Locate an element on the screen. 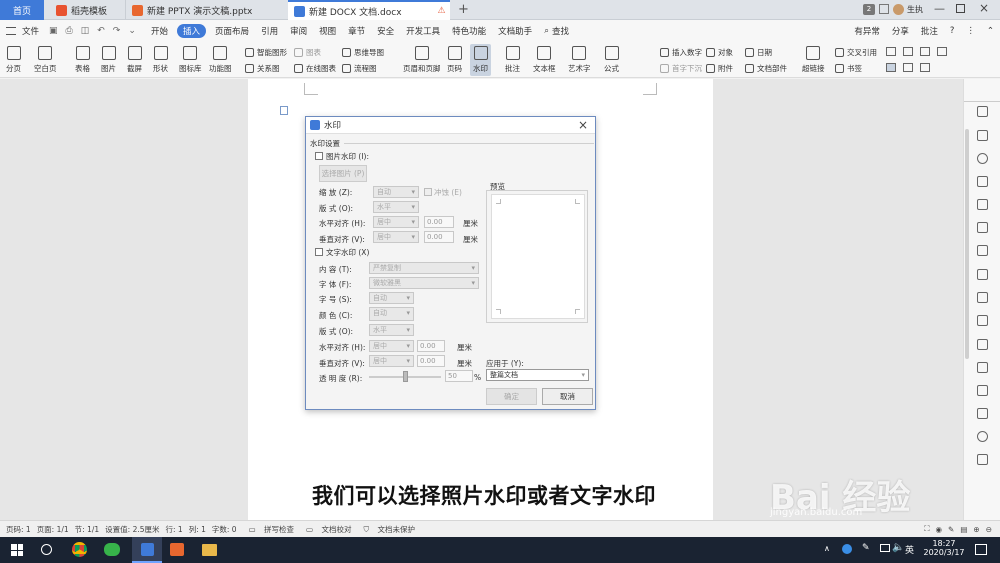 This screenshot has width=1000, height=563. tray-arrow-icon: ∧ is located at coordinates (827, 548).